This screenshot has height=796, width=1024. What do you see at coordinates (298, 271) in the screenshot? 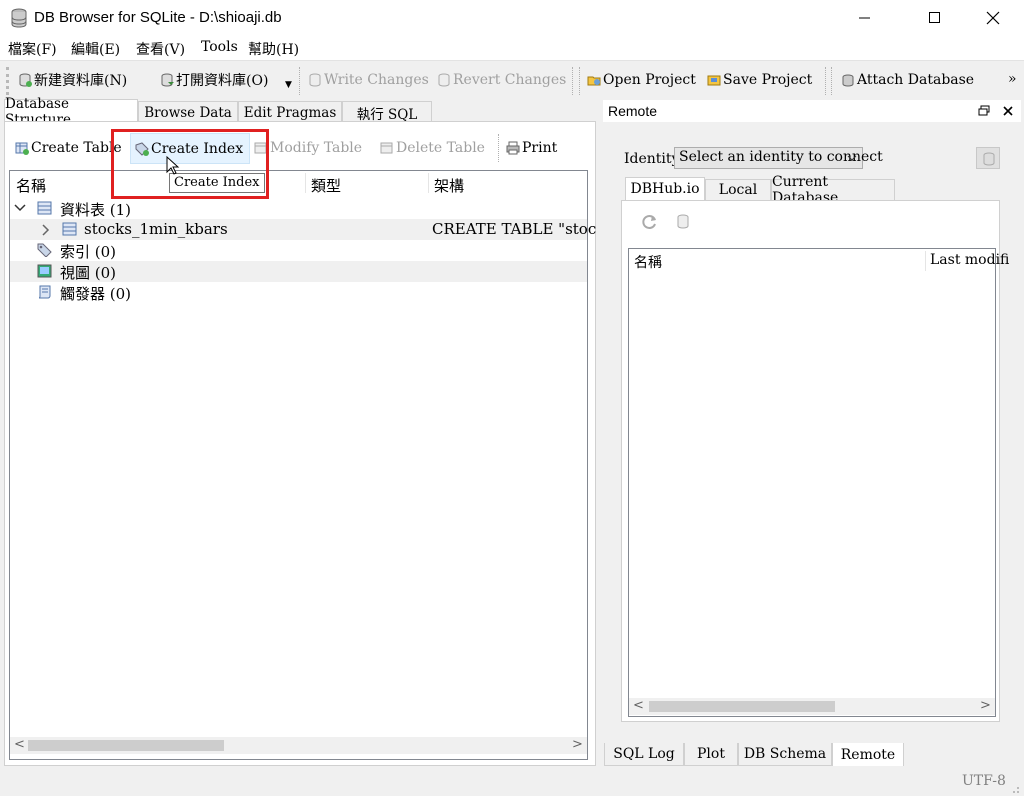
I see `tree-row-views: 視圖 (0)` at bounding box center [298, 271].